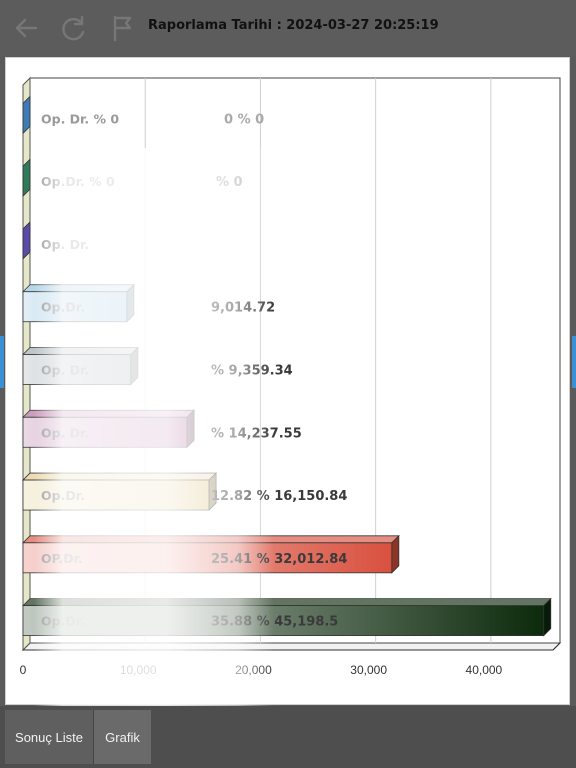 This screenshot has width=576, height=768. What do you see at coordinates (26, 28) in the screenshot?
I see `back-arrow-icon` at bounding box center [26, 28].